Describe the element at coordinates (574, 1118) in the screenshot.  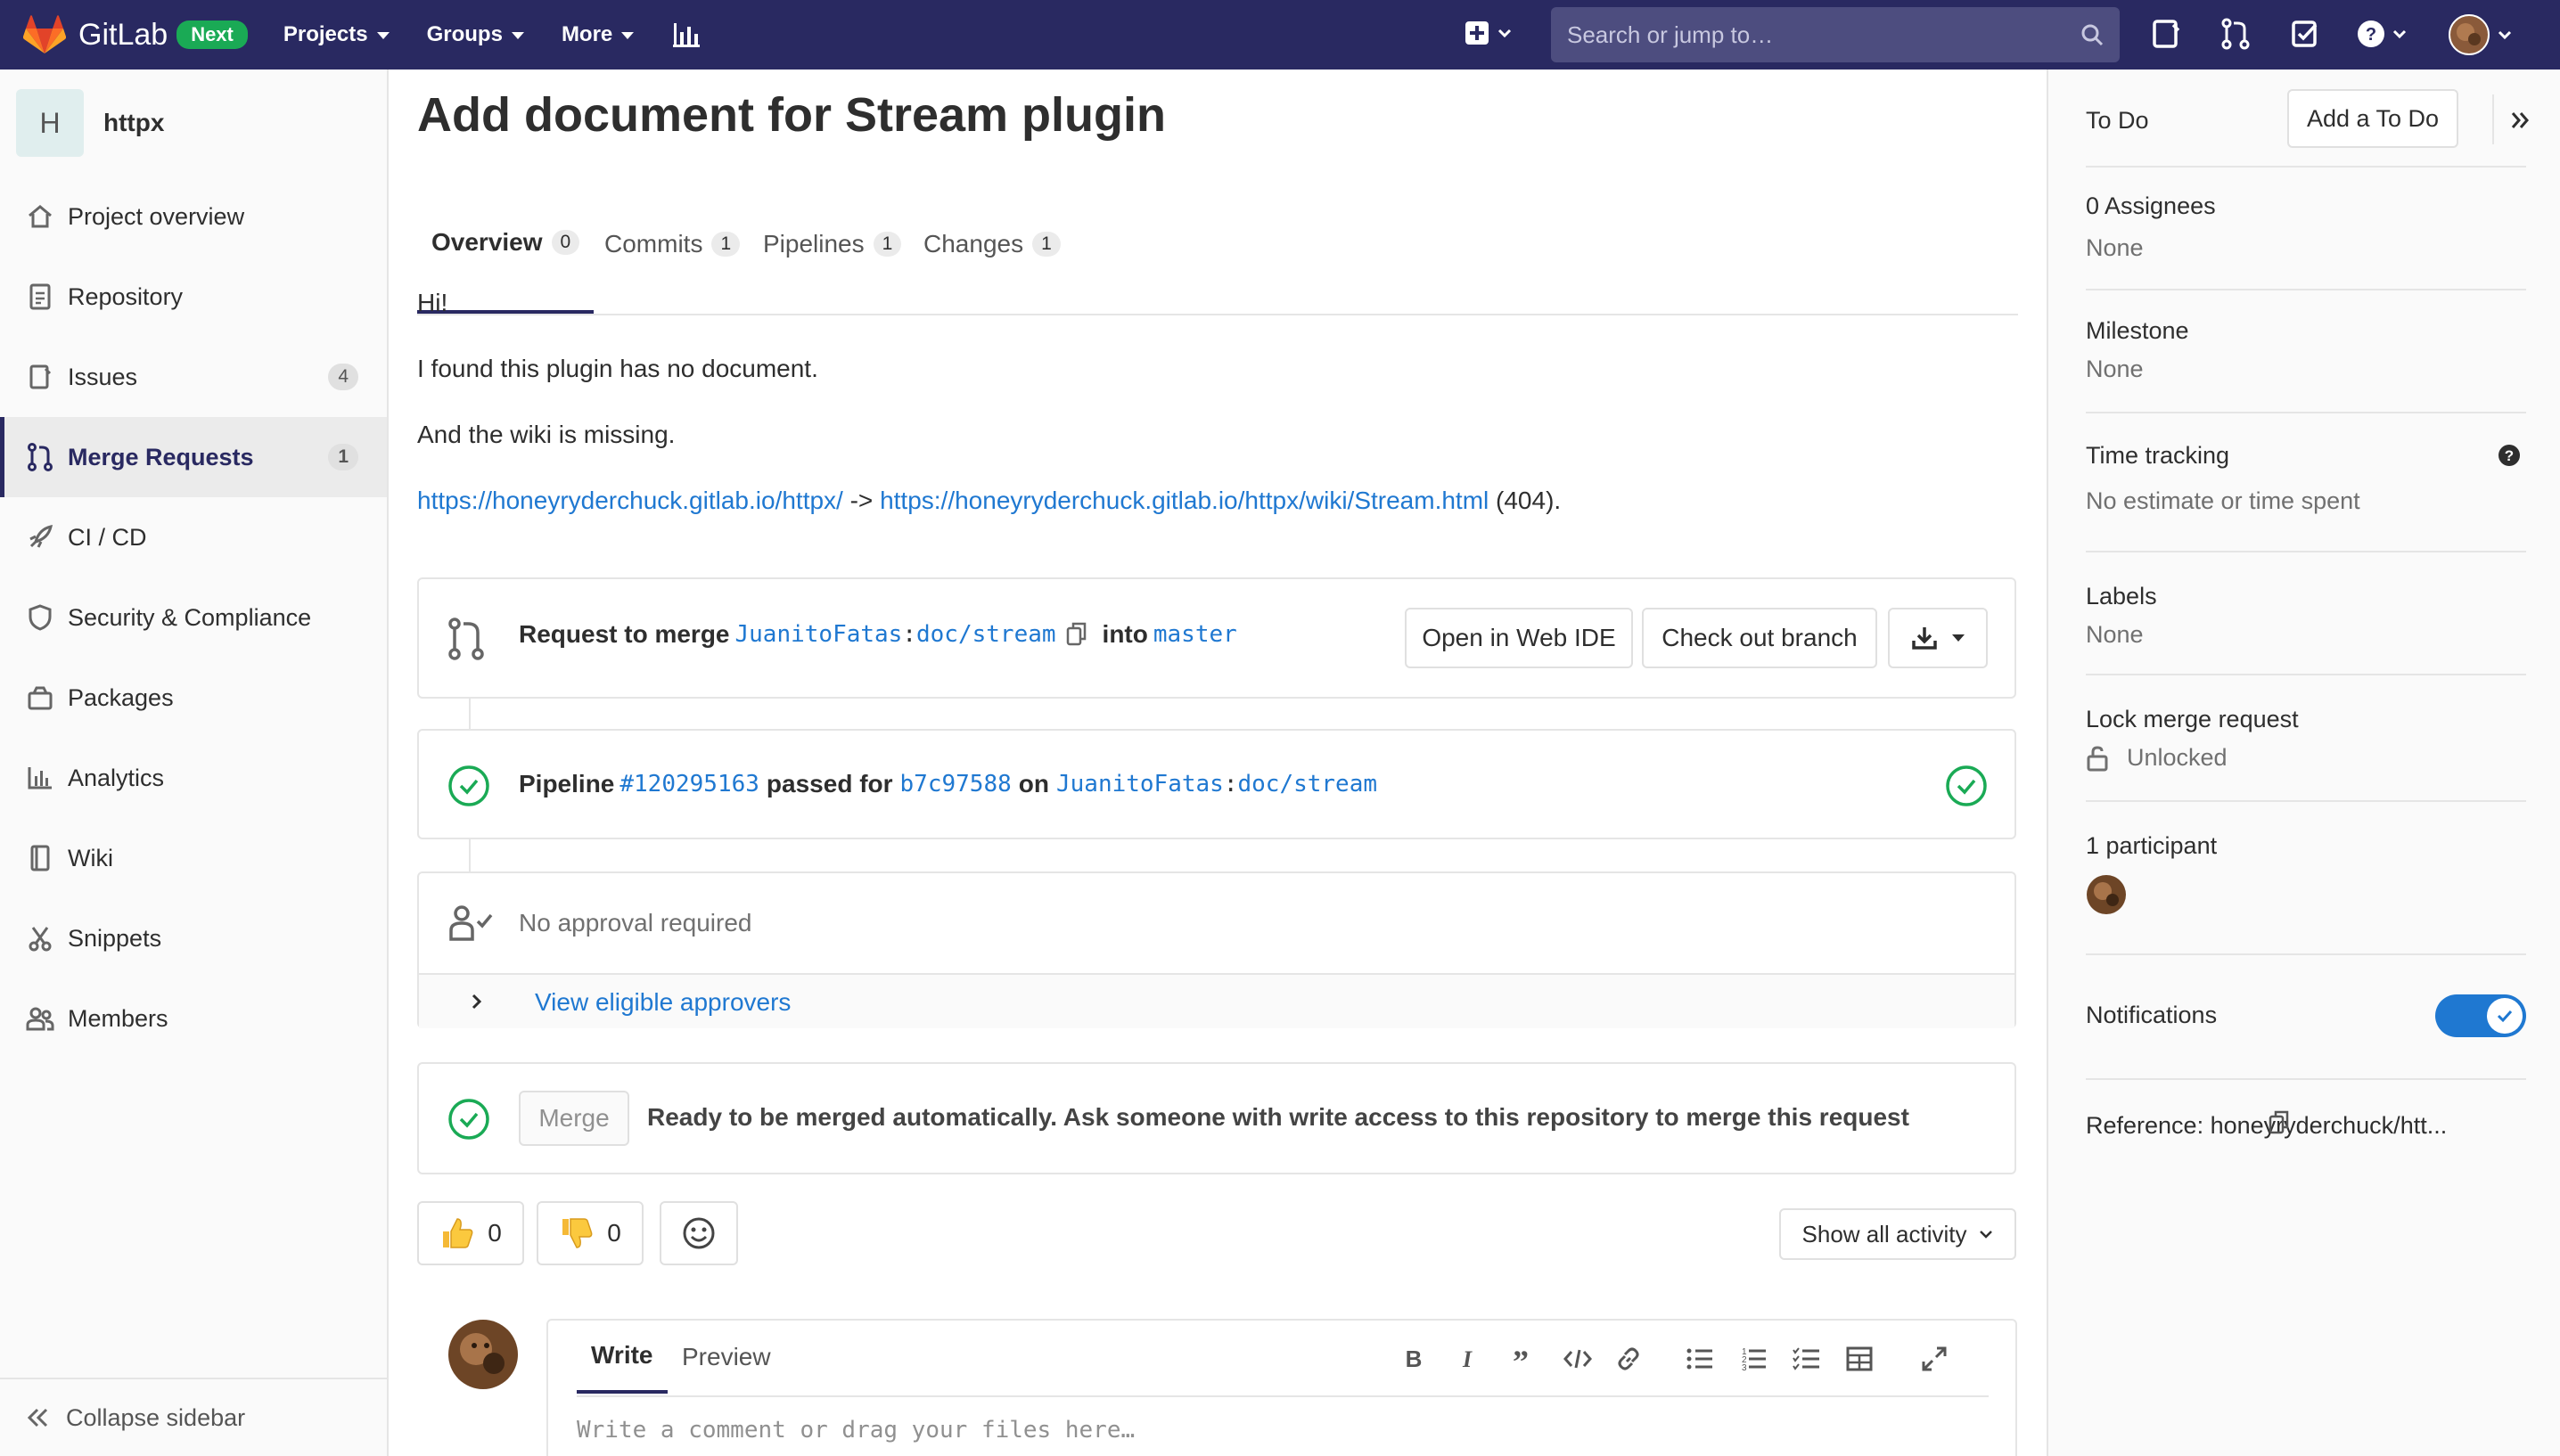
I see `merge-button: Merge` at that location.